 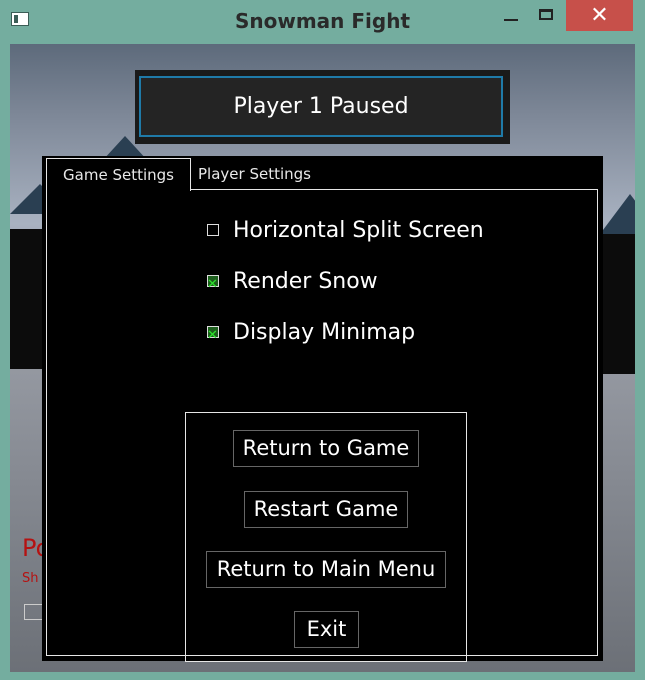 I want to click on option-render-snow: Render Snow, so click(x=292, y=283).